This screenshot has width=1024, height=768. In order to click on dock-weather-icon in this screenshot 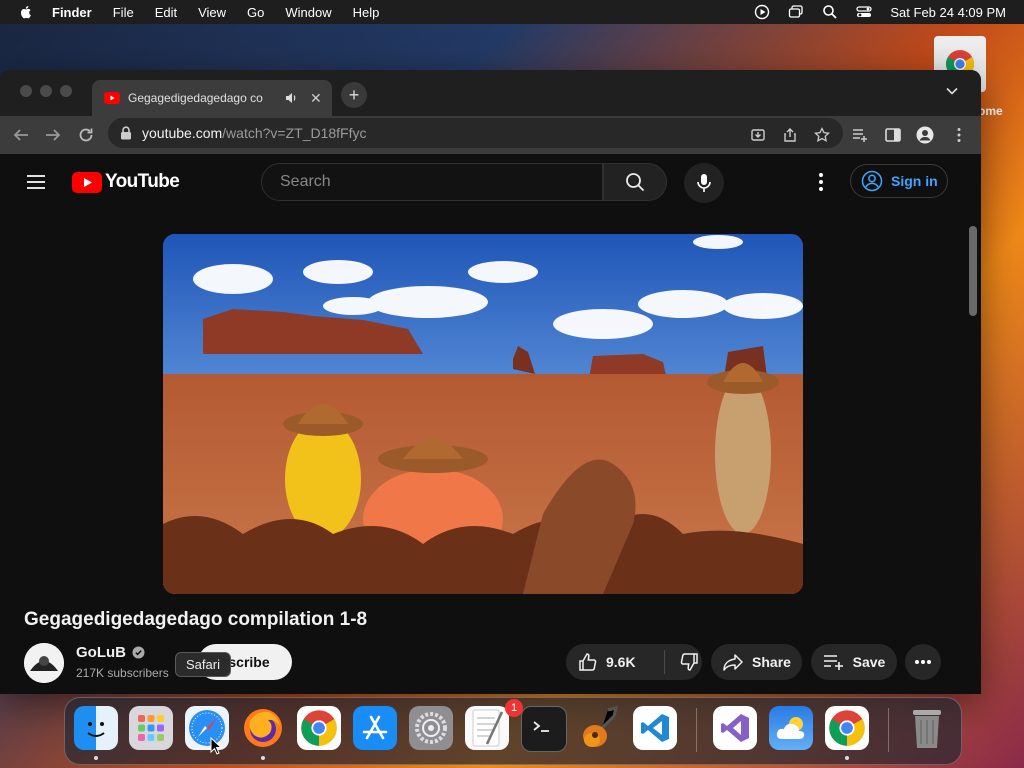, I will do `click(791, 728)`.